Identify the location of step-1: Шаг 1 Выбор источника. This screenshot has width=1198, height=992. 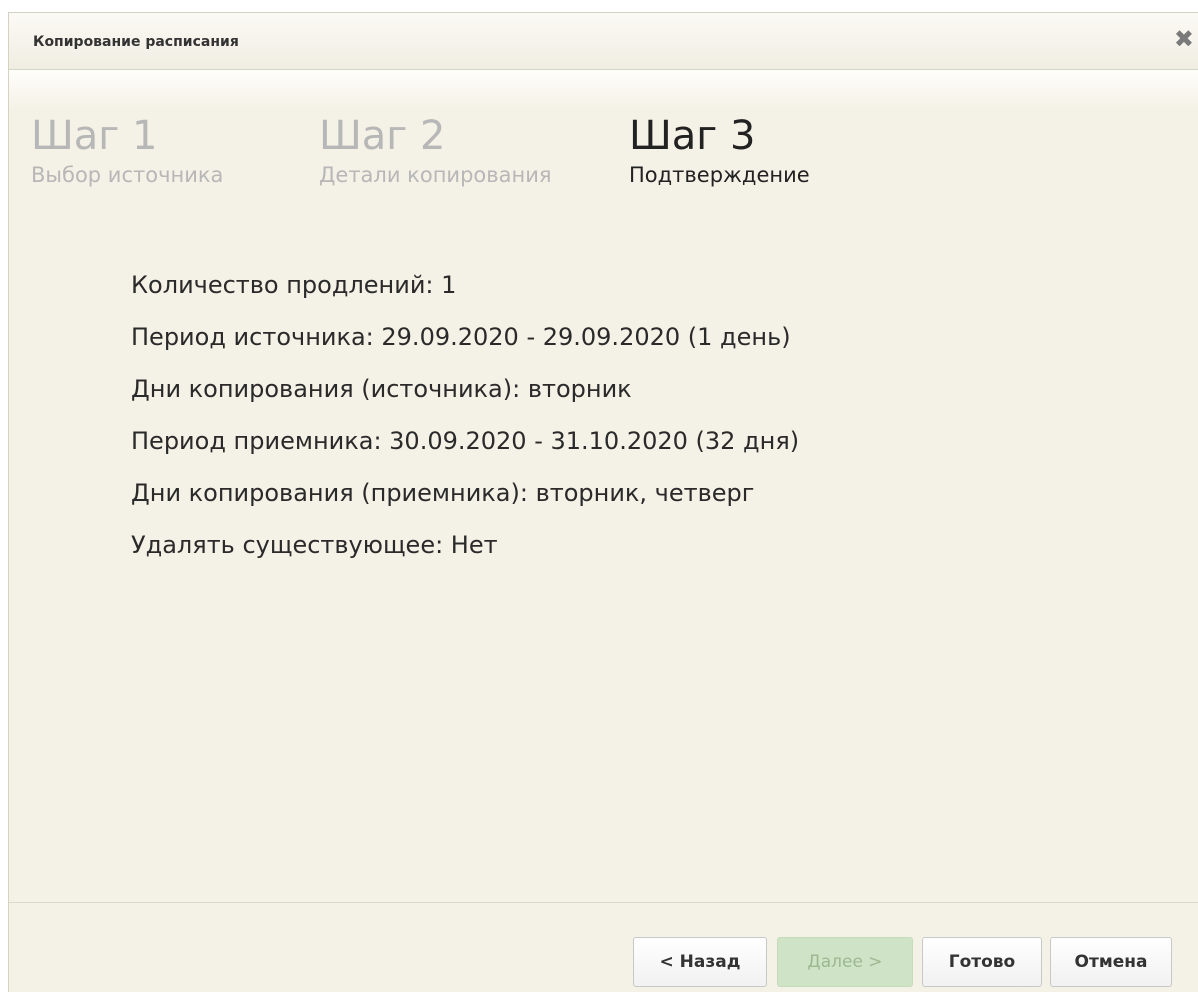
(127, 151).